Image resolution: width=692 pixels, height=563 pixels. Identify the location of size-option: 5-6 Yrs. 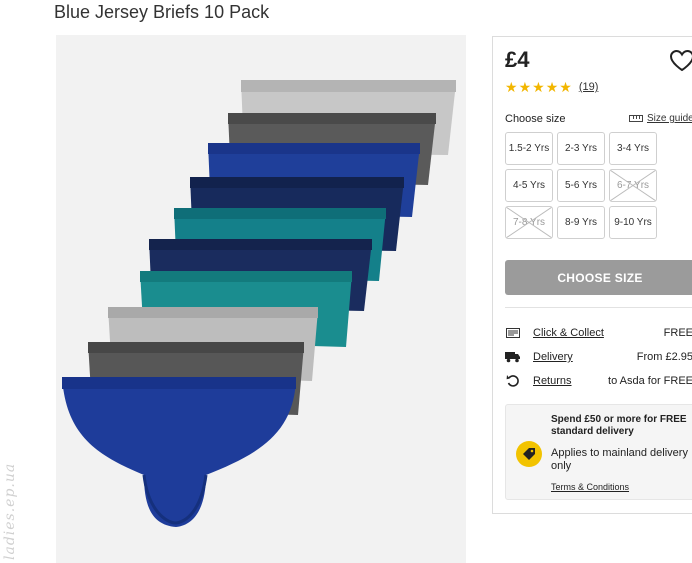
(581, 185).